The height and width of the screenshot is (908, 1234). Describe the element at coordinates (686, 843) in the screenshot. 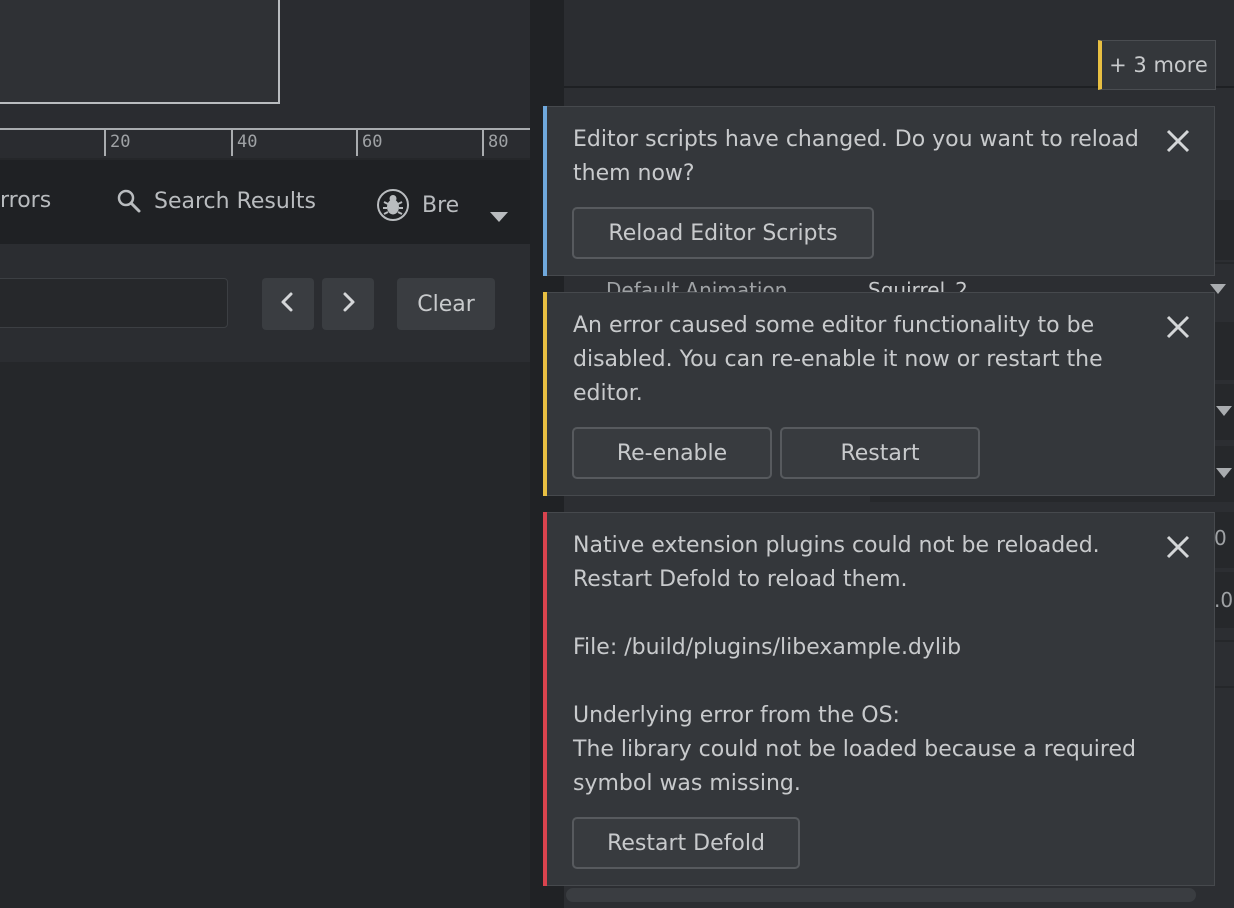

I see `restart-defold-button: Restart Defold` at that location.